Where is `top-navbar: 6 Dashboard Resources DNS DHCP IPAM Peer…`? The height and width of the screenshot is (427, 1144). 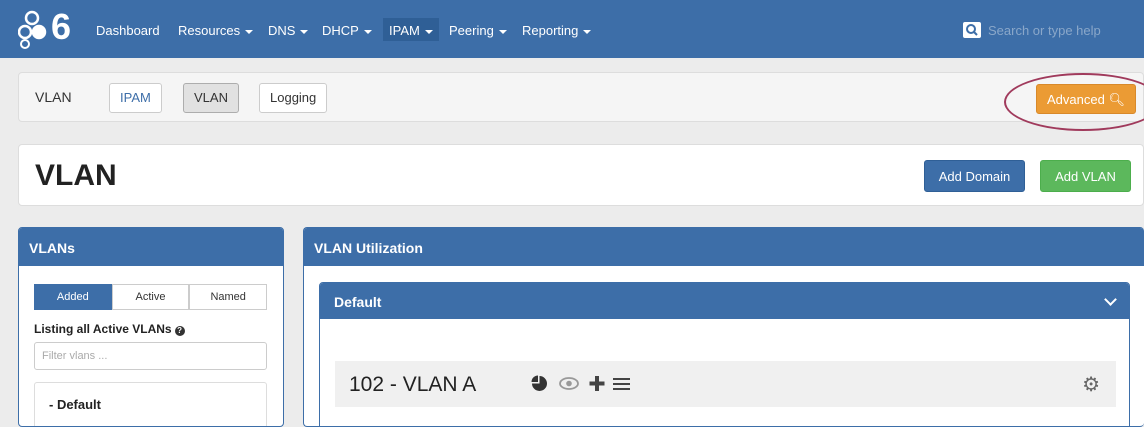 top-navbar: 6 Dashboard Resources DNS DHCP IPAM Peer… is located at coordinates (572, 29).